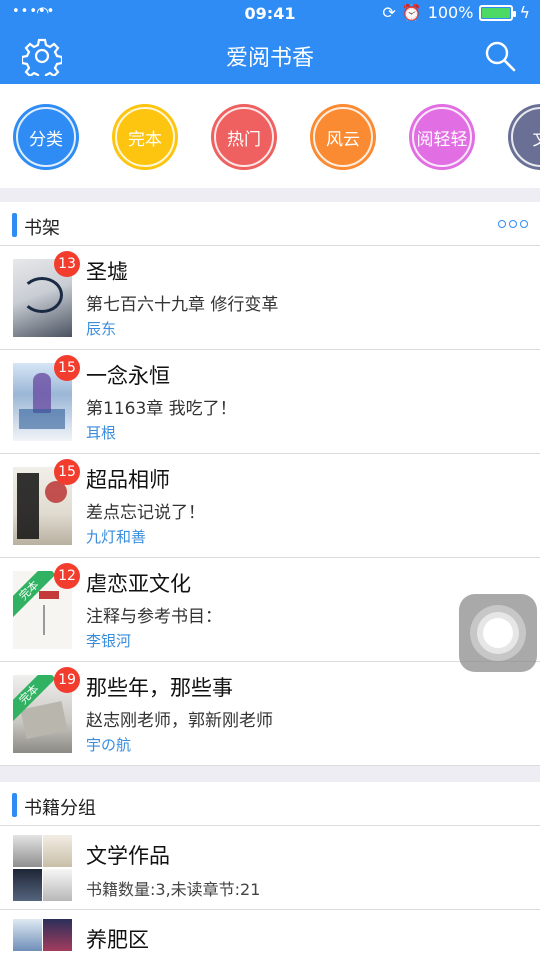 Image resolution: width=540 pixels, height=960 pixels. I want to click on category-light-read: 阅轻轻, so click(442, 137).